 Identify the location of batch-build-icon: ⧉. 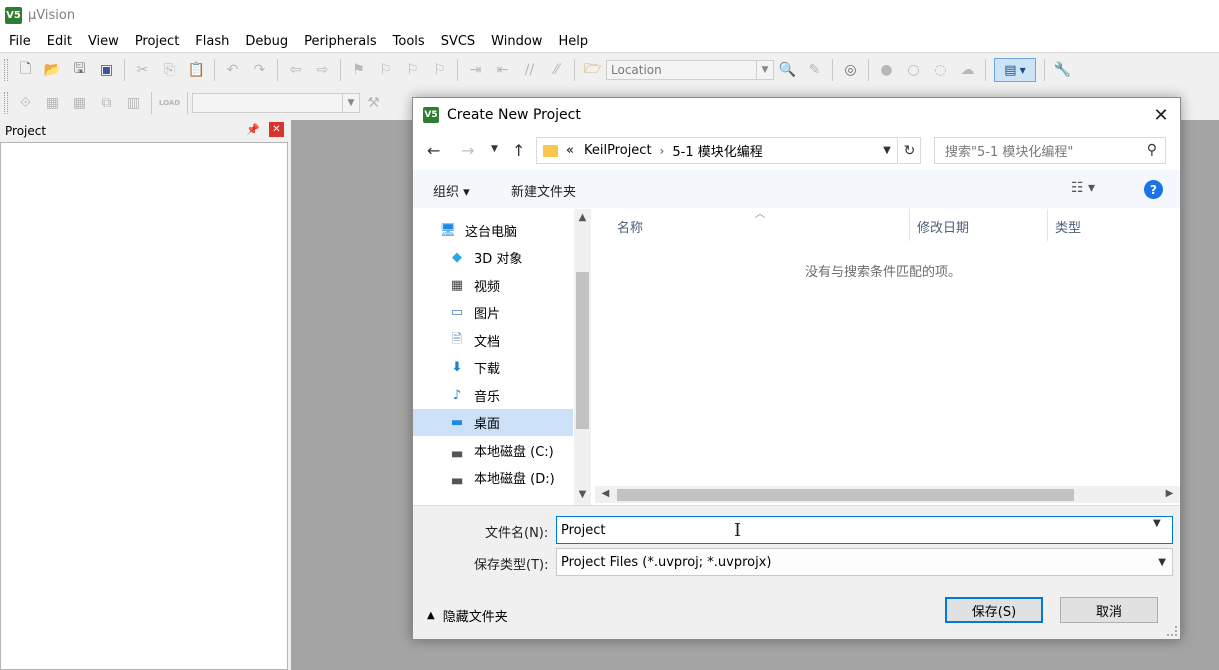
(106, 103).